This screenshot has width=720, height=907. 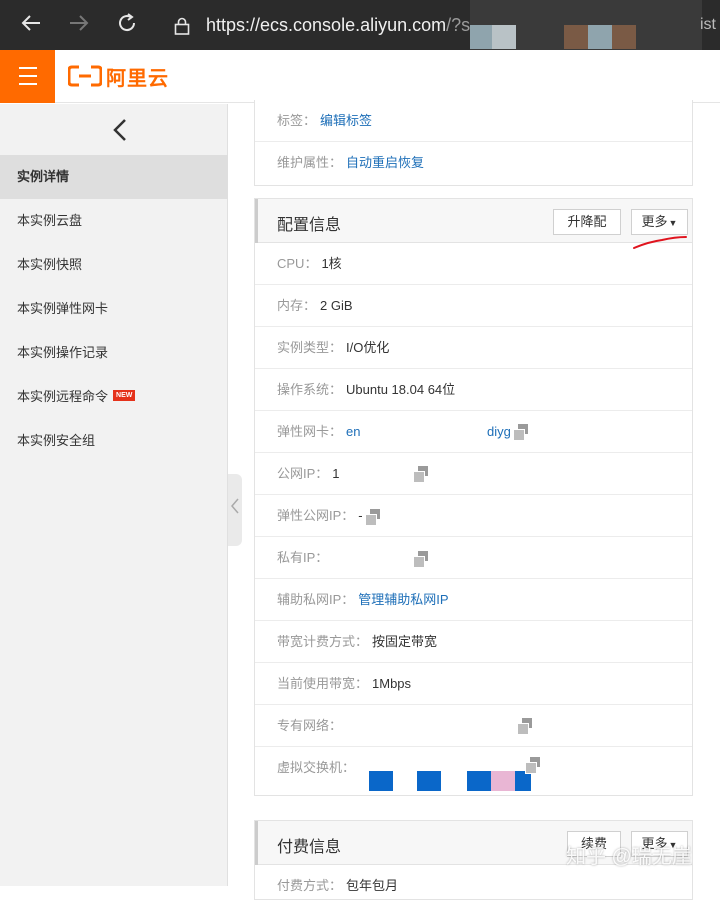 What do you see at coordinates (343, 25) in the screenshot?
I see `url-text: https://ecs.console.aliyun.com/?sp` at bounding box center [343, 25].